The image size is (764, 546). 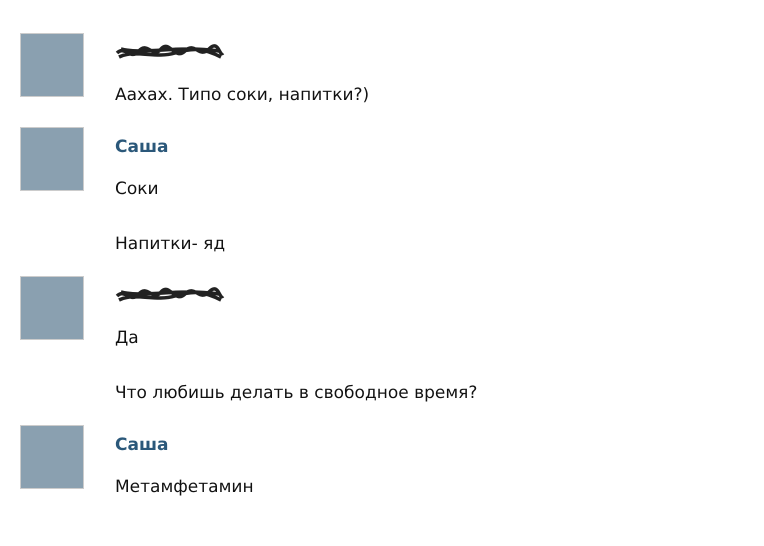 What do you see at coordinates (184, 487) in the screenshot?
I see `message-text: Метамфетамин` at bounding box center [184, 487].